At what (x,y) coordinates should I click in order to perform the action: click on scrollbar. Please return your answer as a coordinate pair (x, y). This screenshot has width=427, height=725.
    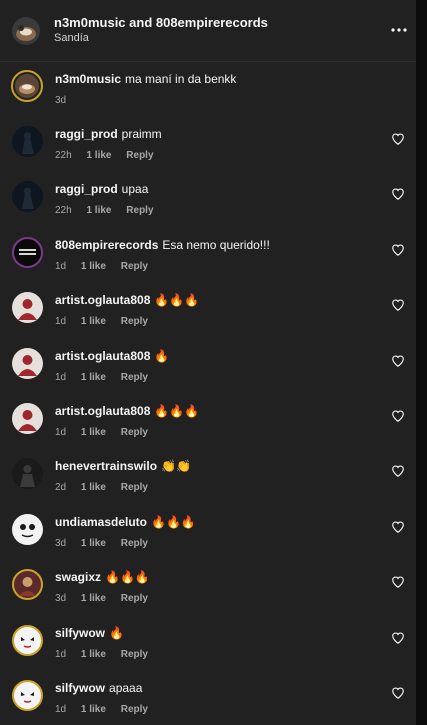
    Looking at the image, I should click on (421, 362).